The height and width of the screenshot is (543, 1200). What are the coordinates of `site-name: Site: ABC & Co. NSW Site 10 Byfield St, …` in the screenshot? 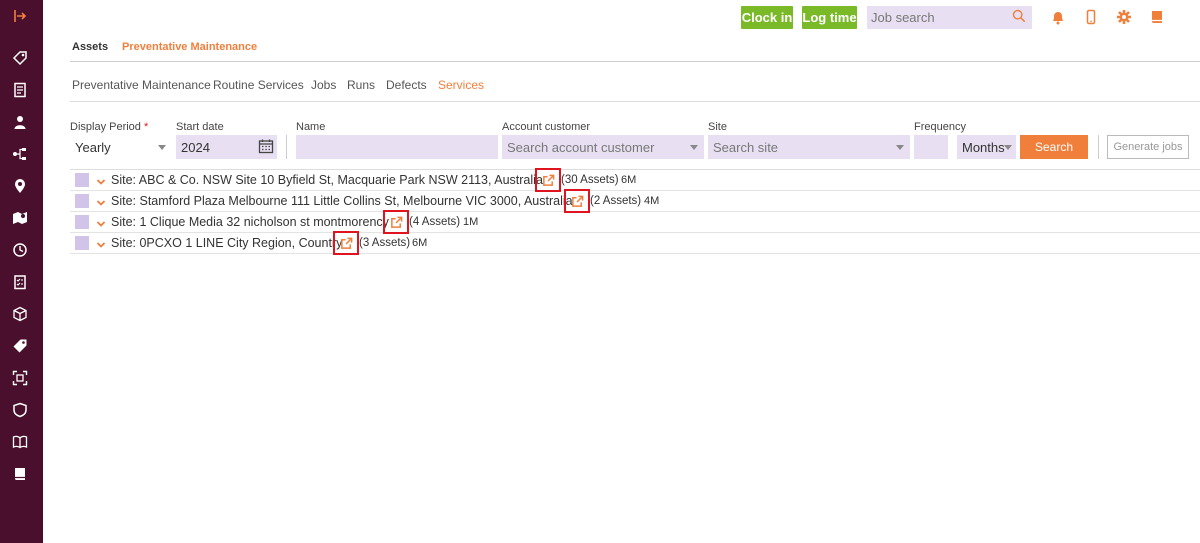 It's located at (327, 180).